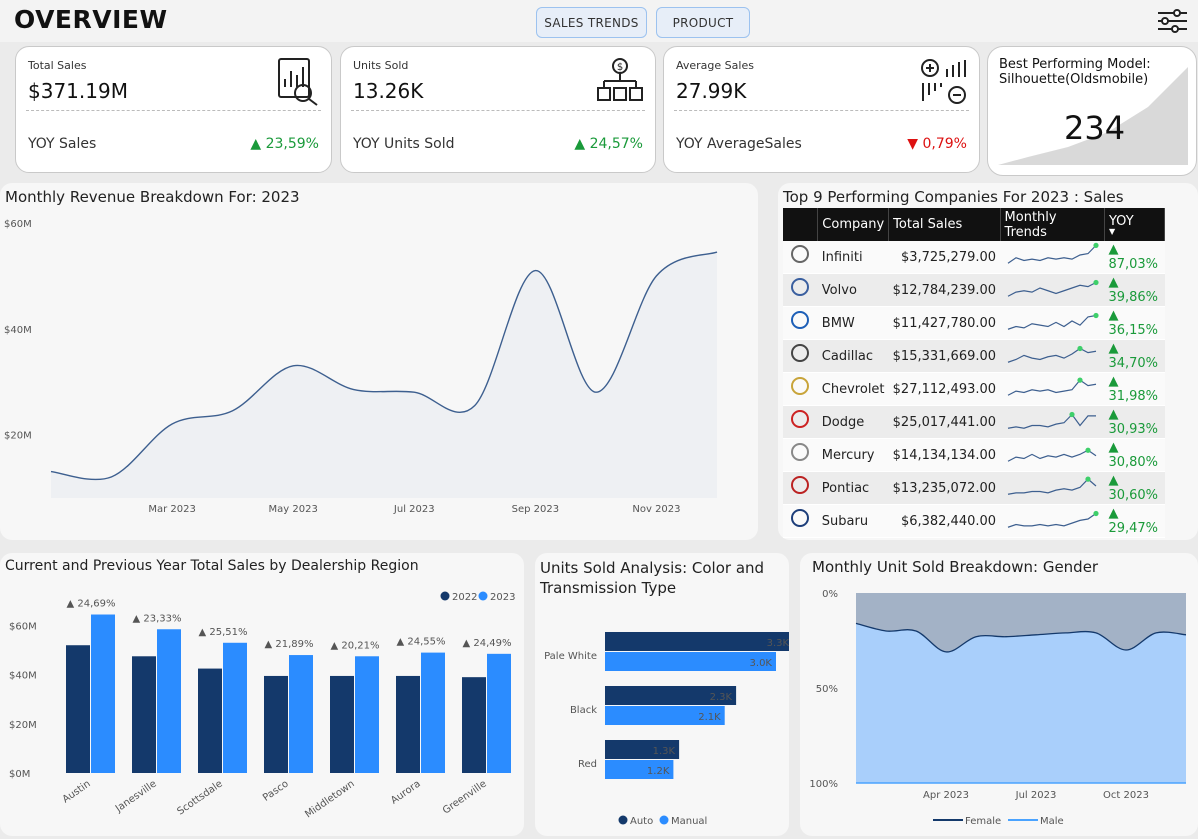 The width and height of the screenshot is (1198, 839). Describe the element at coordinates (853, 422) in the screenshot. I see `company-name: Dodge` at that location.